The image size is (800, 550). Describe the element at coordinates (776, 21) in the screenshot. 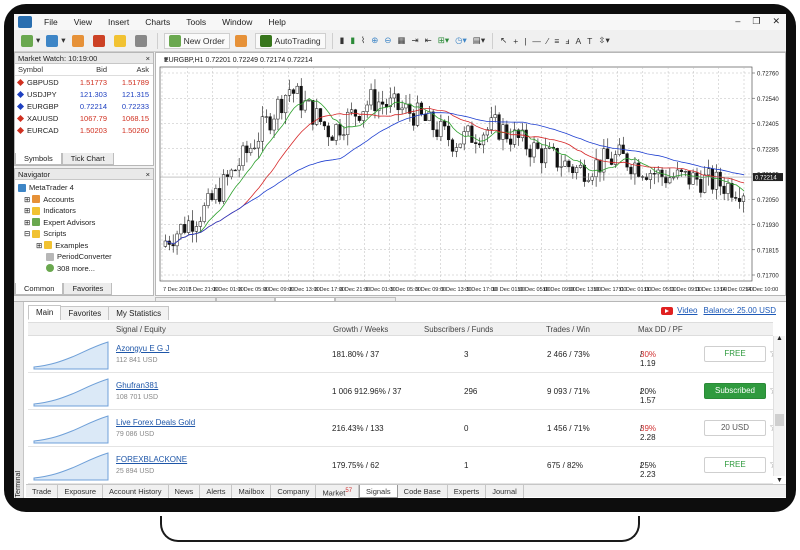

I see `close-icon: ✕` at that location.